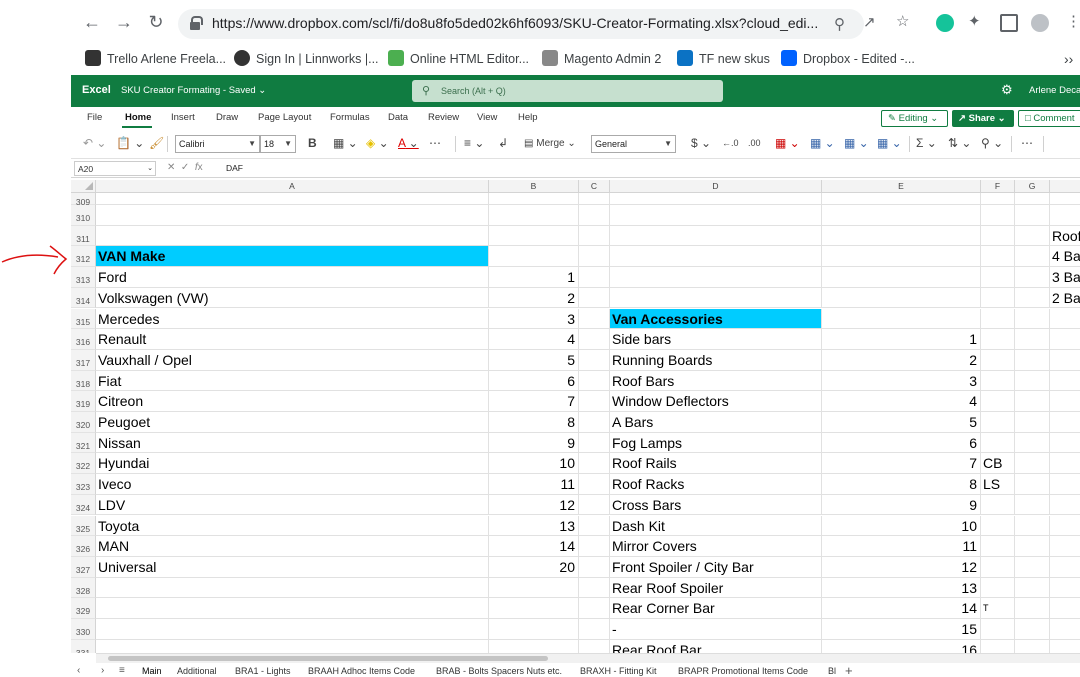 The height and width of the screenshot is (677, 1080). I want to click on currency-icon: $ ⌄, so click(701, 143).